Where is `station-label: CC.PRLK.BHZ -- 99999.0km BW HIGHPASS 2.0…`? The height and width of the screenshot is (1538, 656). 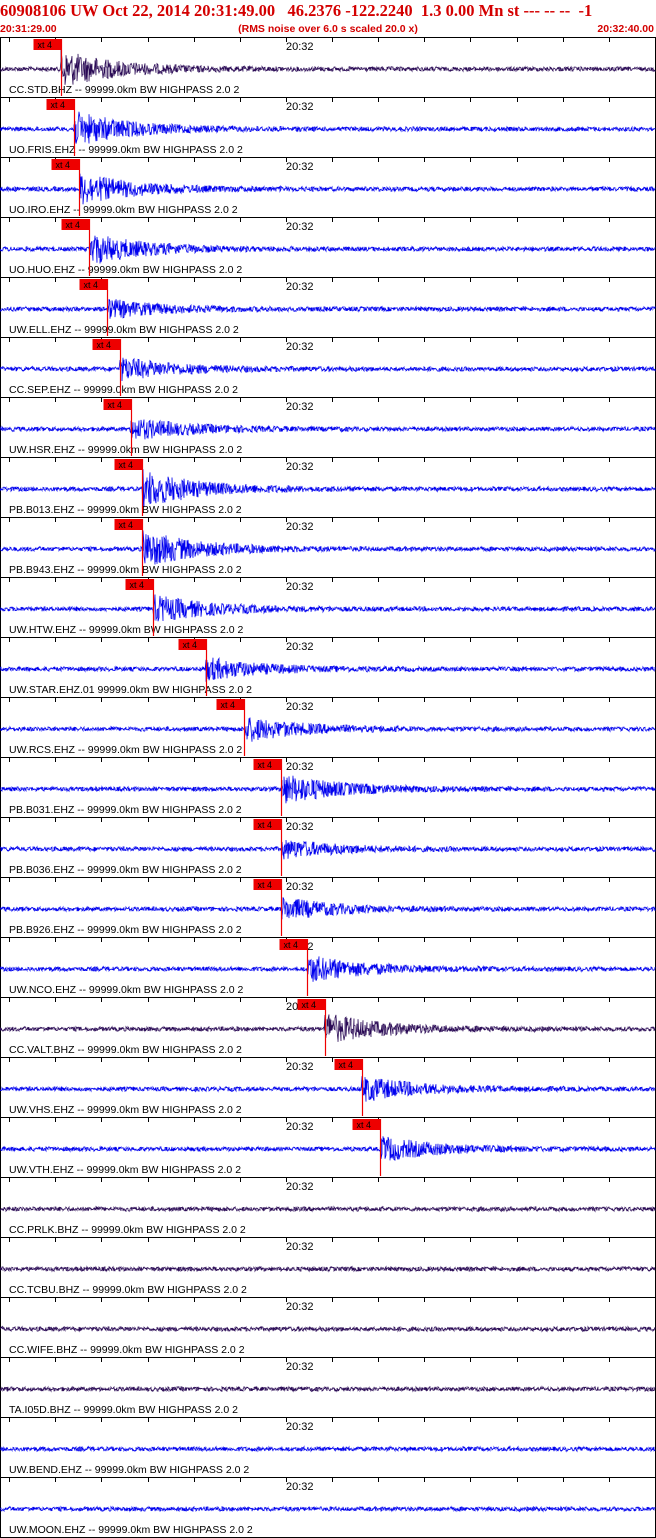
station-label: CC.PRLK.BHZ -- 99999.0km BW HIGHPASS 2.0… is located at coordinates (127, 1230).